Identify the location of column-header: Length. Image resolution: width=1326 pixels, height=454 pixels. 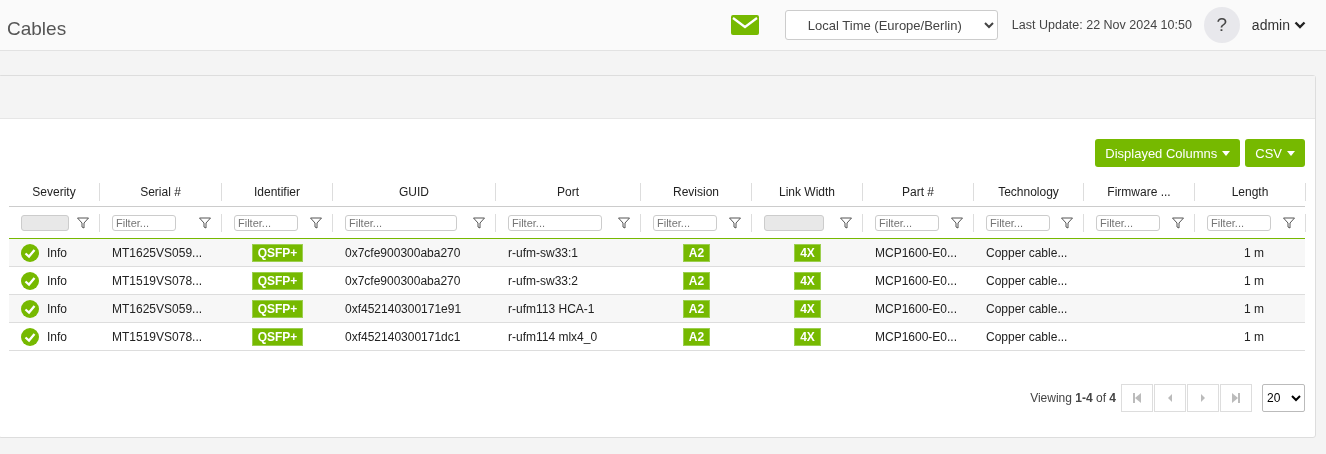
(1250, 191).